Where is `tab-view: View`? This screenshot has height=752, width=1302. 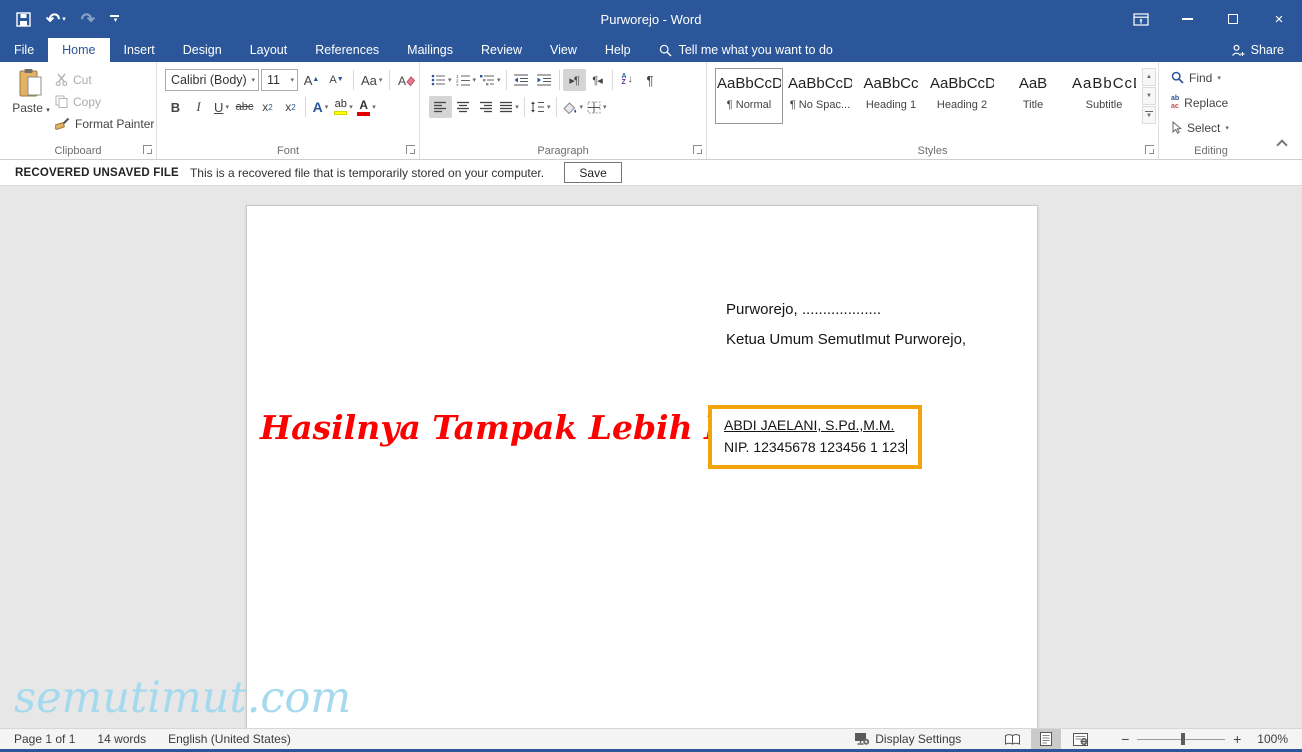 tab-view: View is located at coordinates (563, 50).